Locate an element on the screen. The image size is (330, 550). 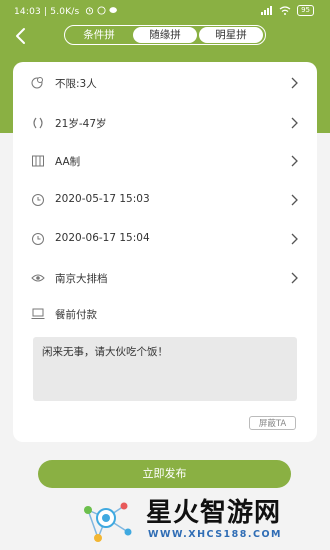
message-text: 闲来无事，请大伙吃个饭！ is located at coordinates (105, 352).